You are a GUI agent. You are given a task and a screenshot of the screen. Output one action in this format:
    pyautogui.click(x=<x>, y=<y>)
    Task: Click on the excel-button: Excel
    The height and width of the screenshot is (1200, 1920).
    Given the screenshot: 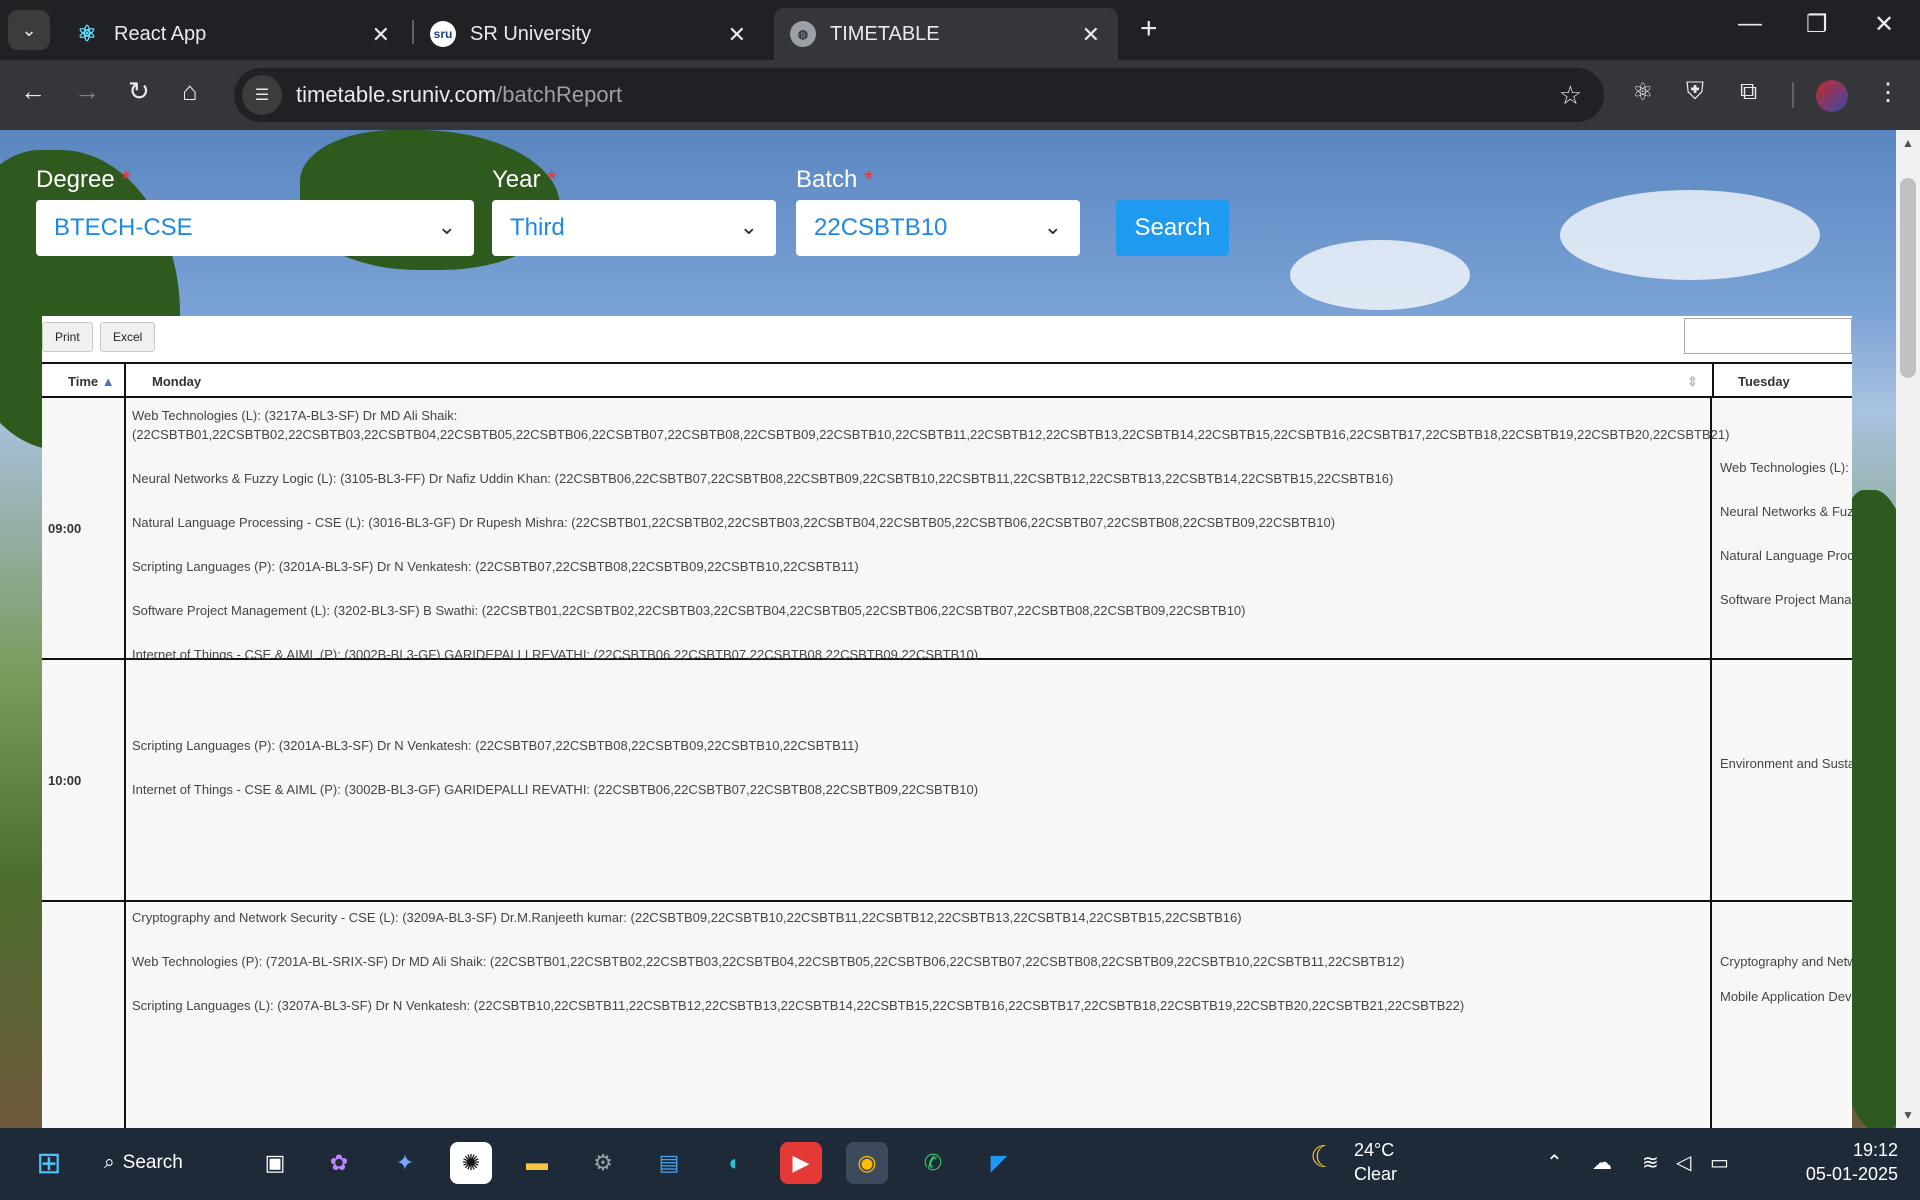 What is the action you would take?
    pyautogui.click(x=128, y=337)
    